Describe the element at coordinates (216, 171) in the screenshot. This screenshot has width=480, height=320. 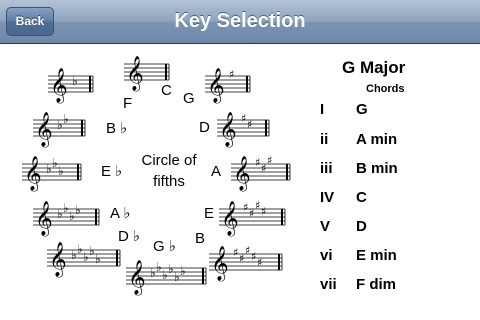
I see `key-label-a: A` at that location.